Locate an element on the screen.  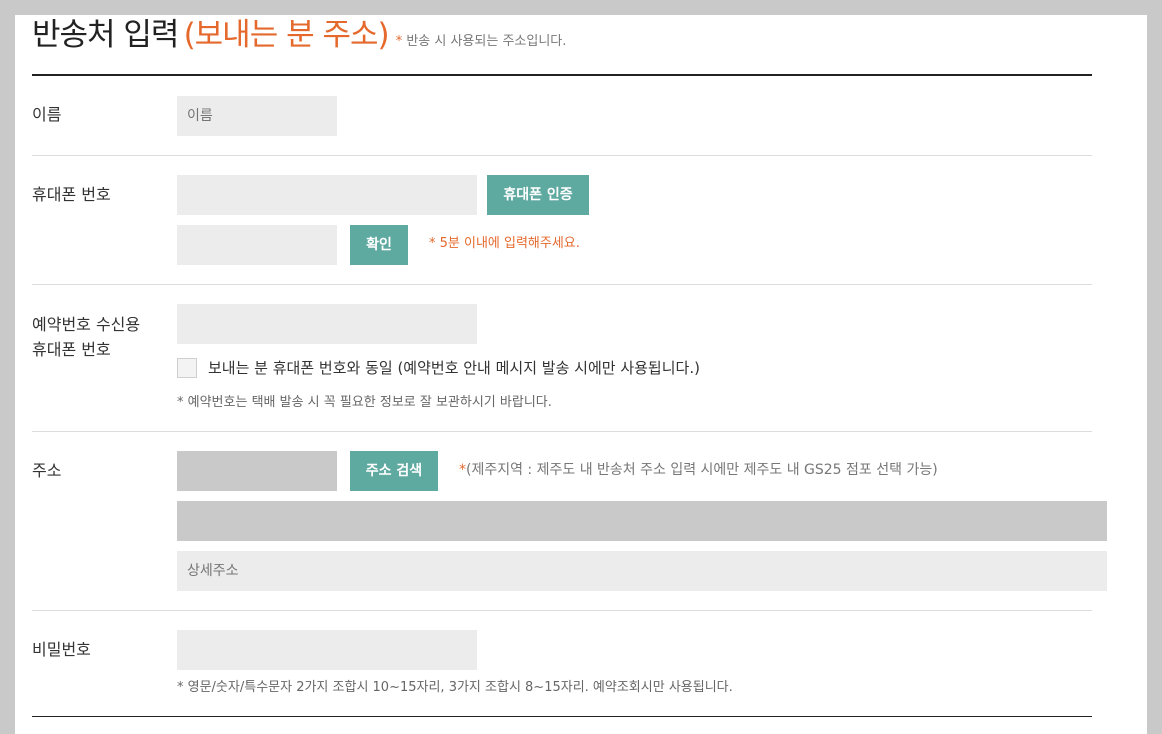
name-input is located at coordinates (257, 116).